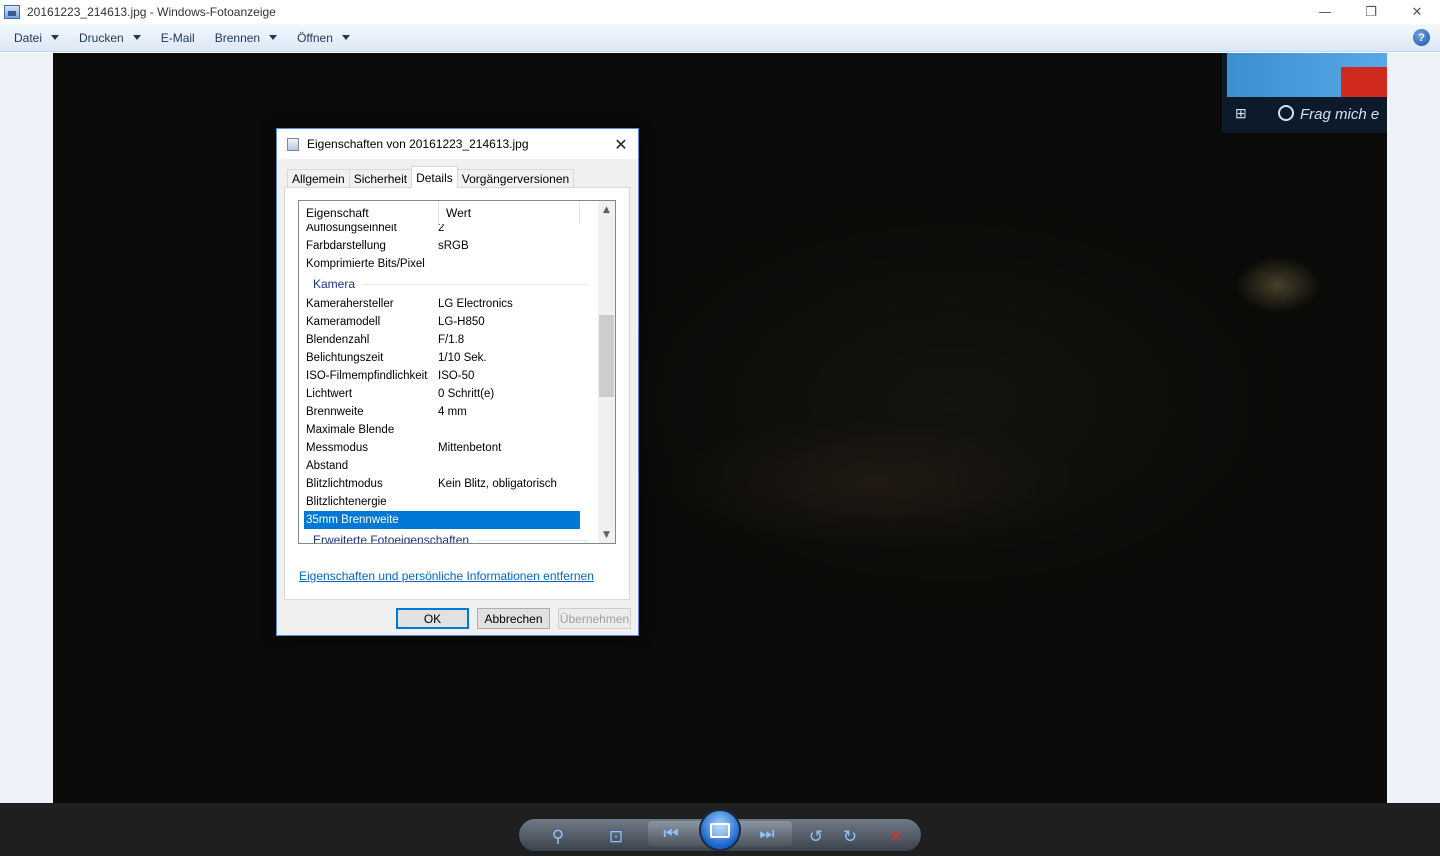  I want to click on property-name: Lichtwert, so click(329, 394).